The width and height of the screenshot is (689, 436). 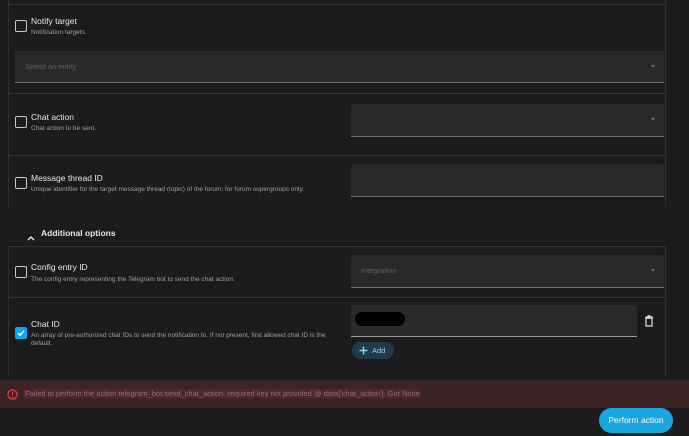 What do you see at coordinates (21, 272) in the screenshot?
I see `config-entry-checkbox` at bounding box center [21, 272].